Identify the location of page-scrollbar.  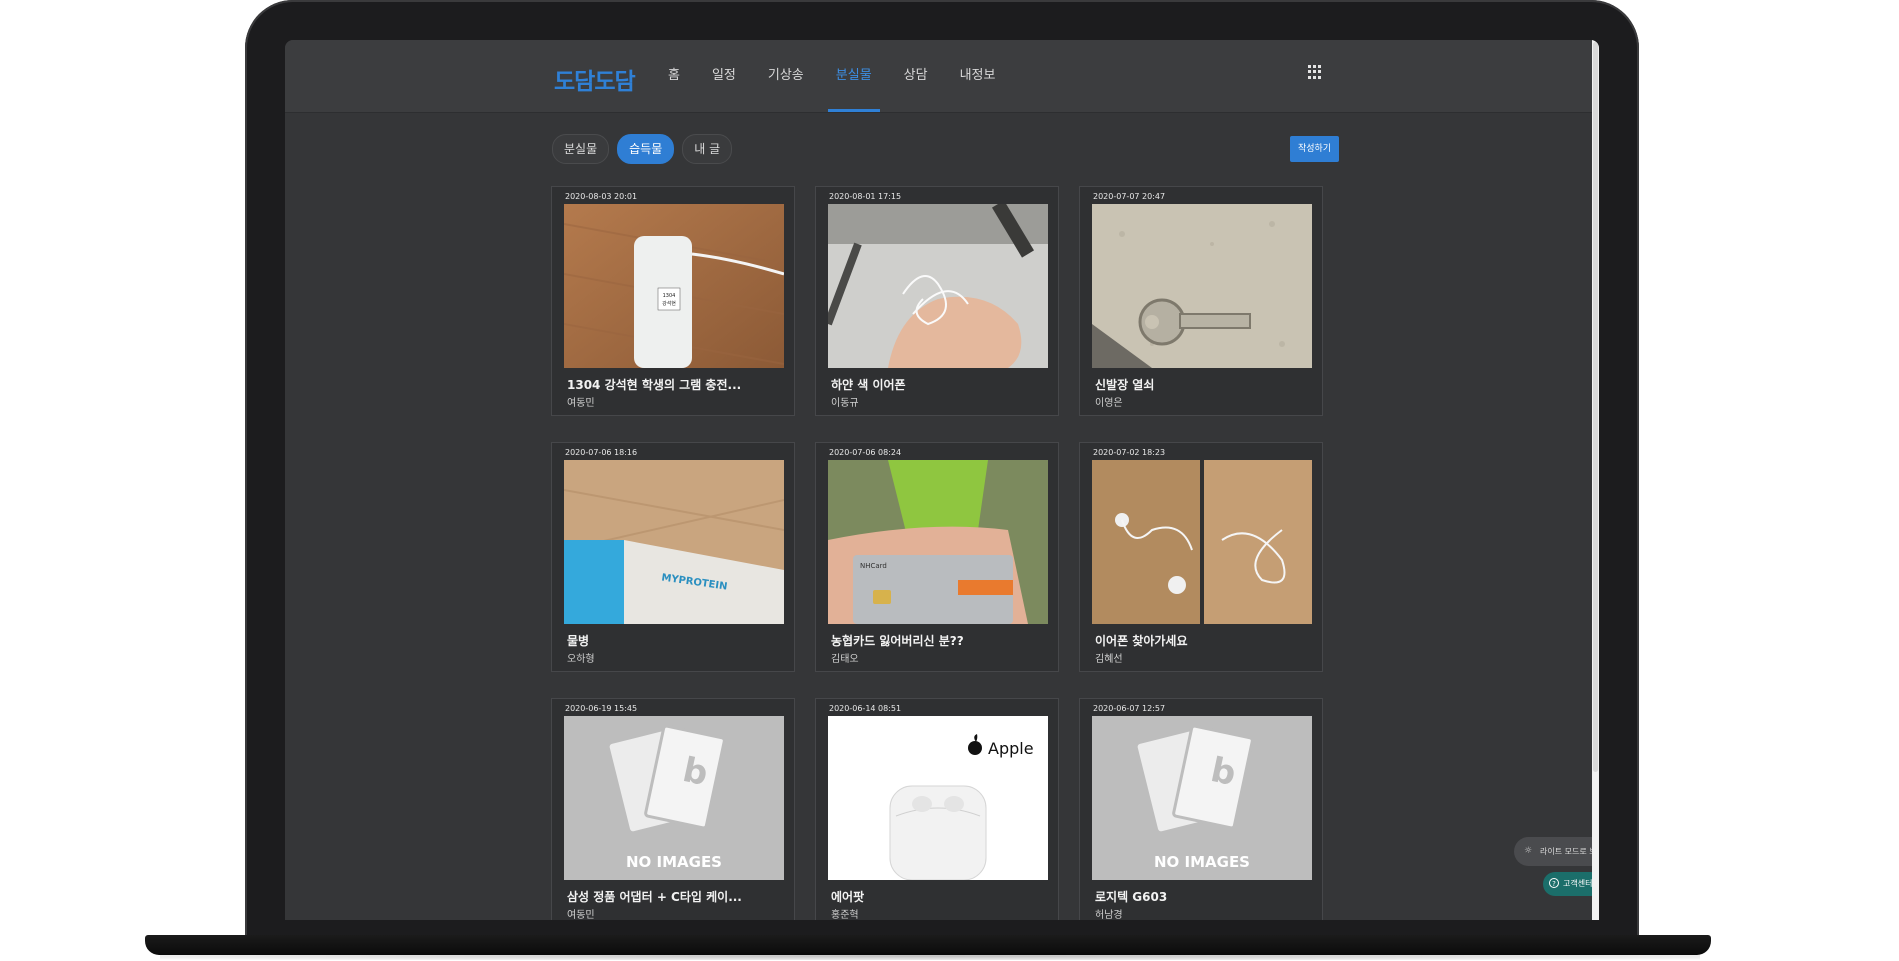
(1595, 480).